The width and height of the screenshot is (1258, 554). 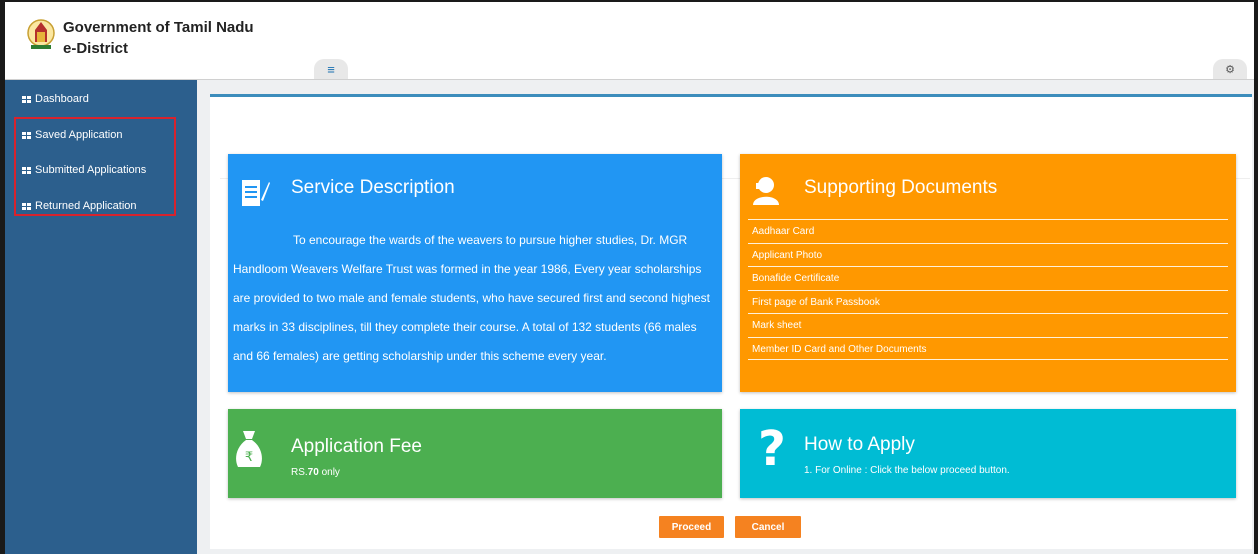 I want to click on list-item: Mark sheet, so click(x=988, y=325).